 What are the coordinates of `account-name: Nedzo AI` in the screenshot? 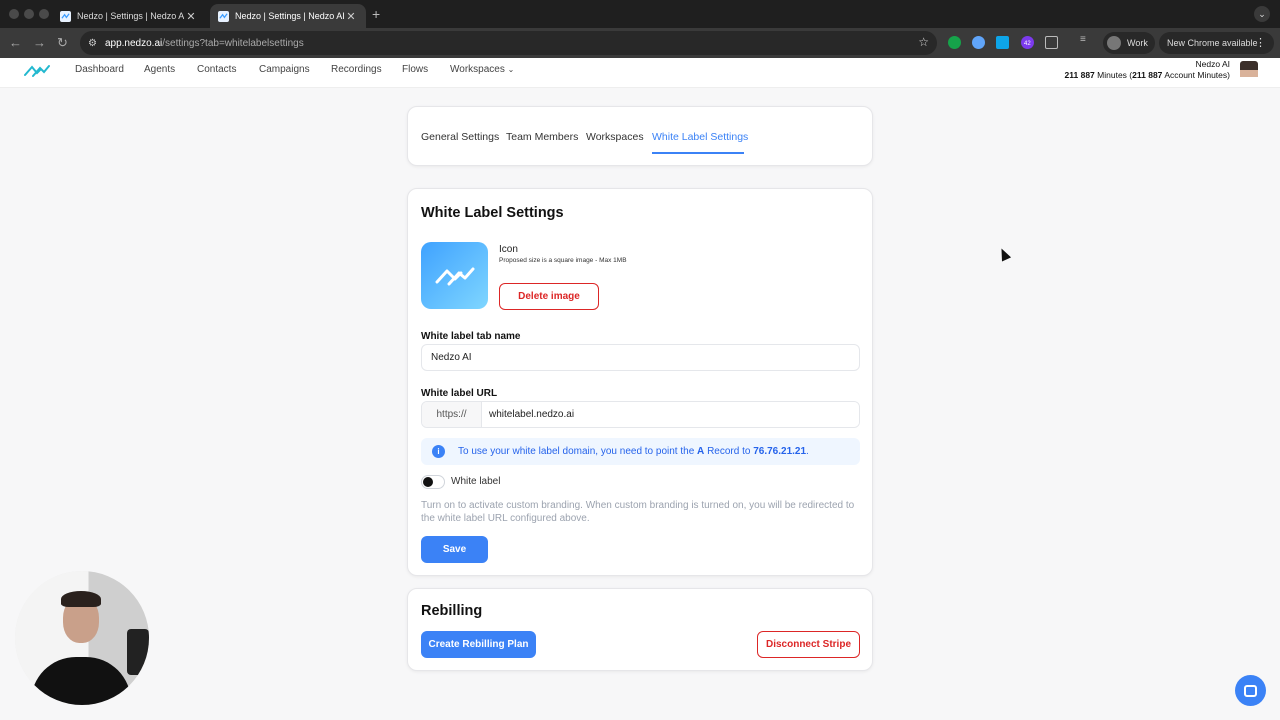 It's located at (1213, 64).